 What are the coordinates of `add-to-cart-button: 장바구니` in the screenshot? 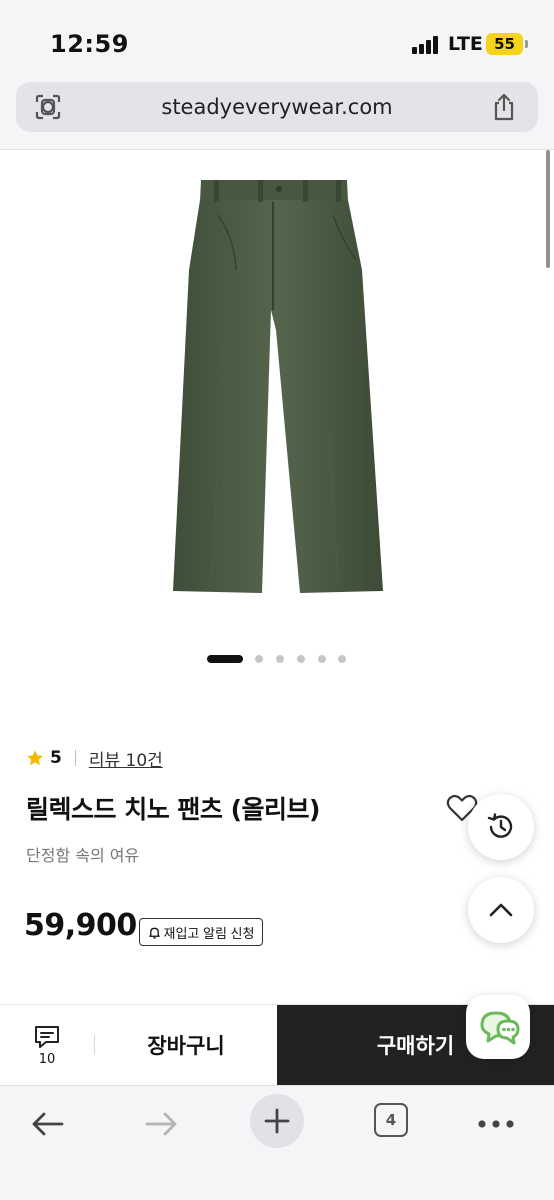 It's located at (186, 1045).